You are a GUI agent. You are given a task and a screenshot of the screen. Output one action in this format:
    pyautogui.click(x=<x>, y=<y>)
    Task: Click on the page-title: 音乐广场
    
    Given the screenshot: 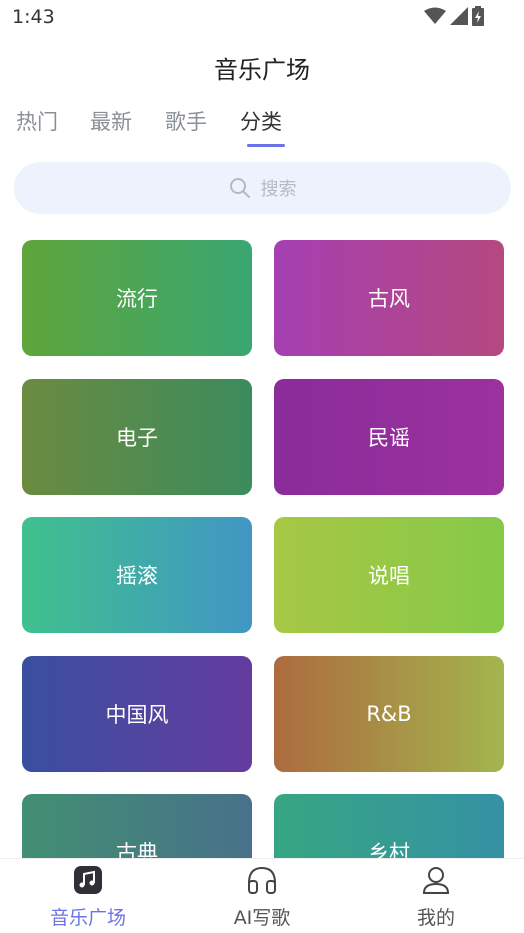 What is the action you would take?
    pyautogui.click(x=262, y=70)
    